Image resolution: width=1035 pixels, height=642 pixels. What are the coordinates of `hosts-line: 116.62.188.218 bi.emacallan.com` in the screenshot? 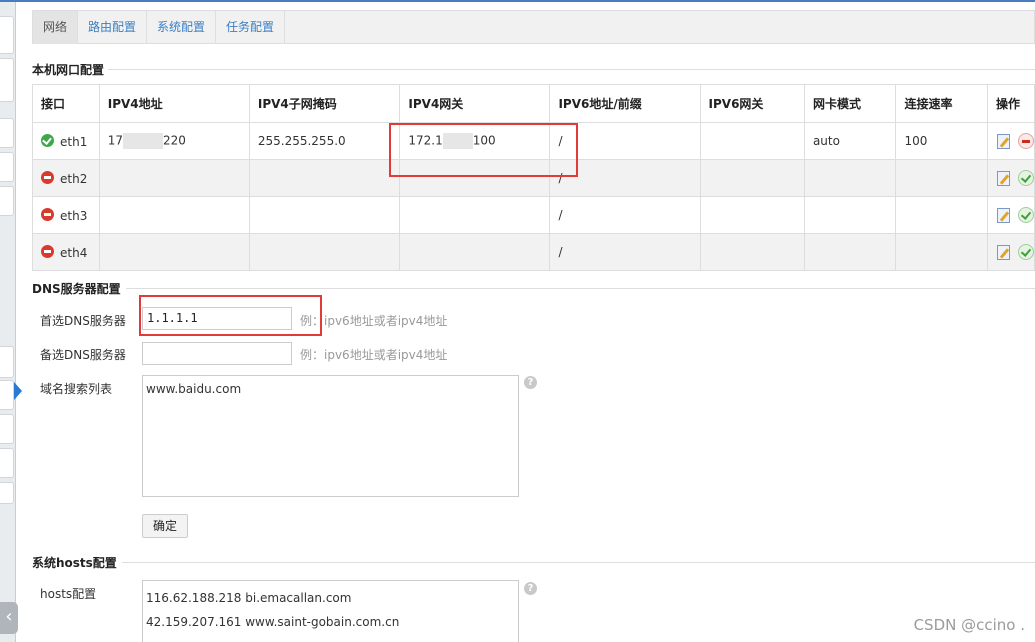 It's located at (249, 598).